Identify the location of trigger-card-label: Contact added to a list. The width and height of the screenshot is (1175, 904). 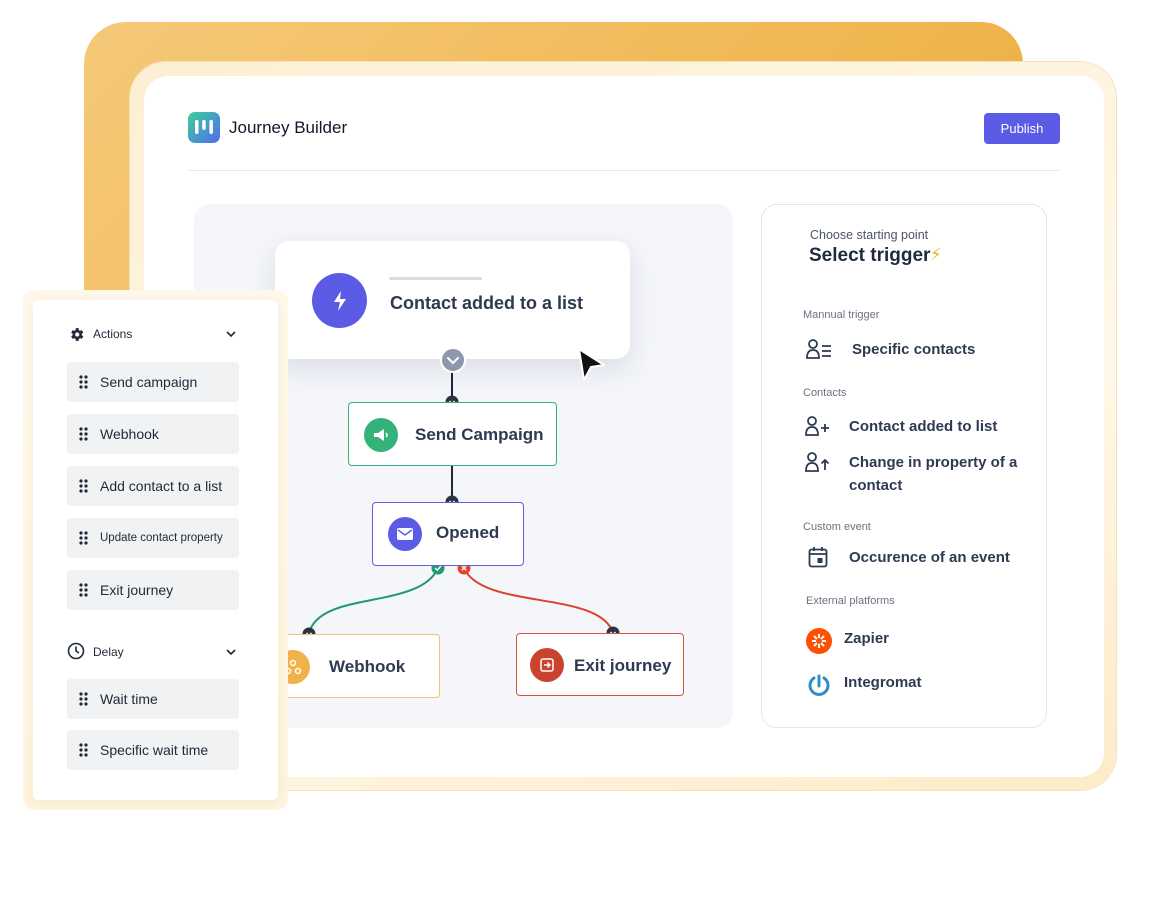
(487, 303).